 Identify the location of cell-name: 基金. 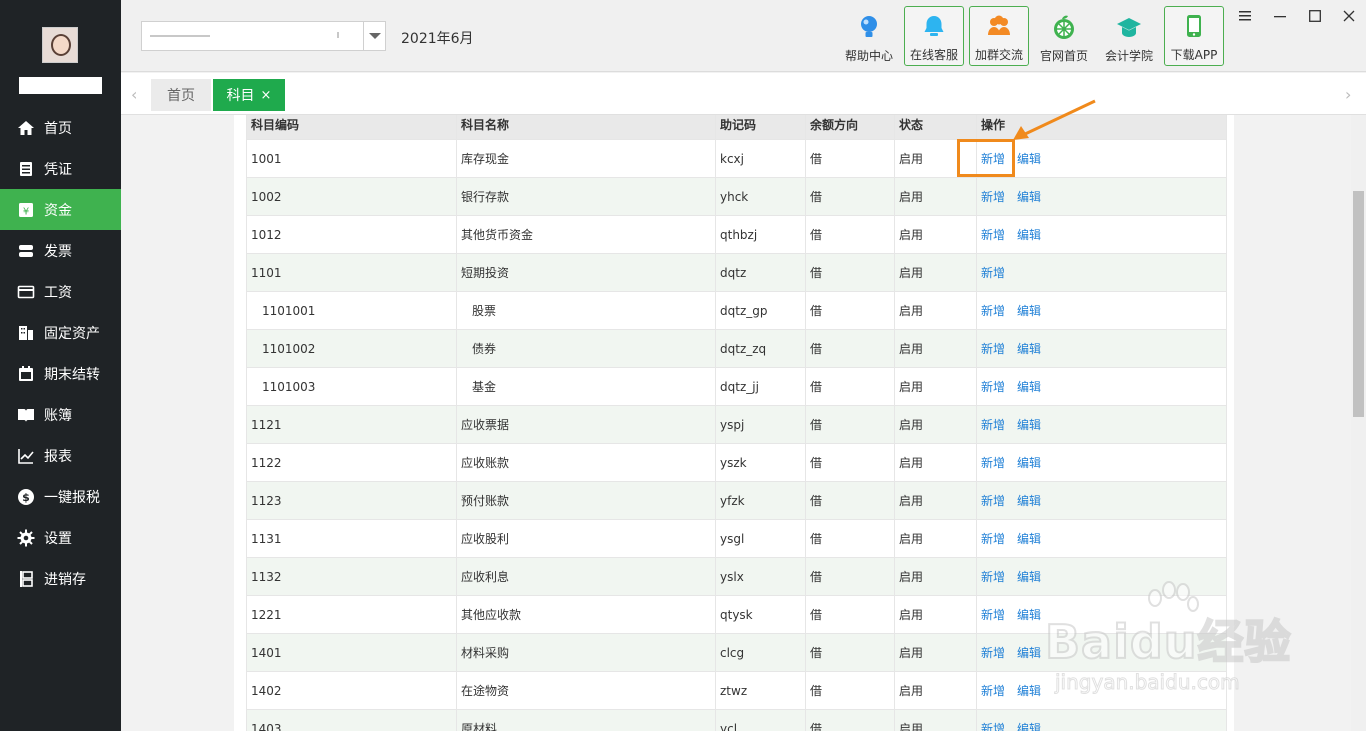
(586, 386).